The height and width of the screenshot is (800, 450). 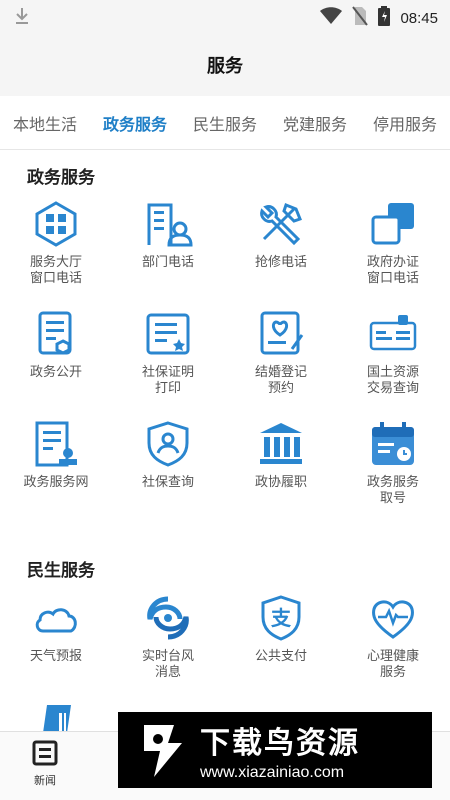 What do you see at coordinates (280, 743) in the screenshot?
I see `watermark-text: 下载鸟资源` at bounding box center [280, 743].